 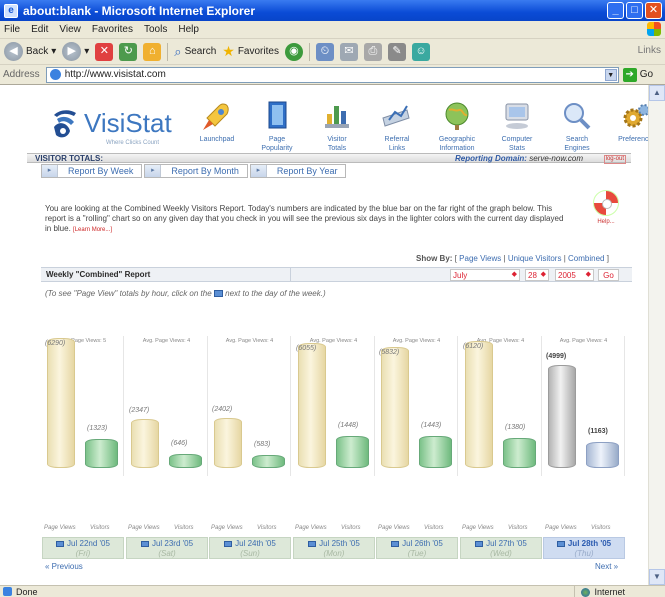 I want to click on nav-referral-links: Referral Links, so click(x=397, y=126).